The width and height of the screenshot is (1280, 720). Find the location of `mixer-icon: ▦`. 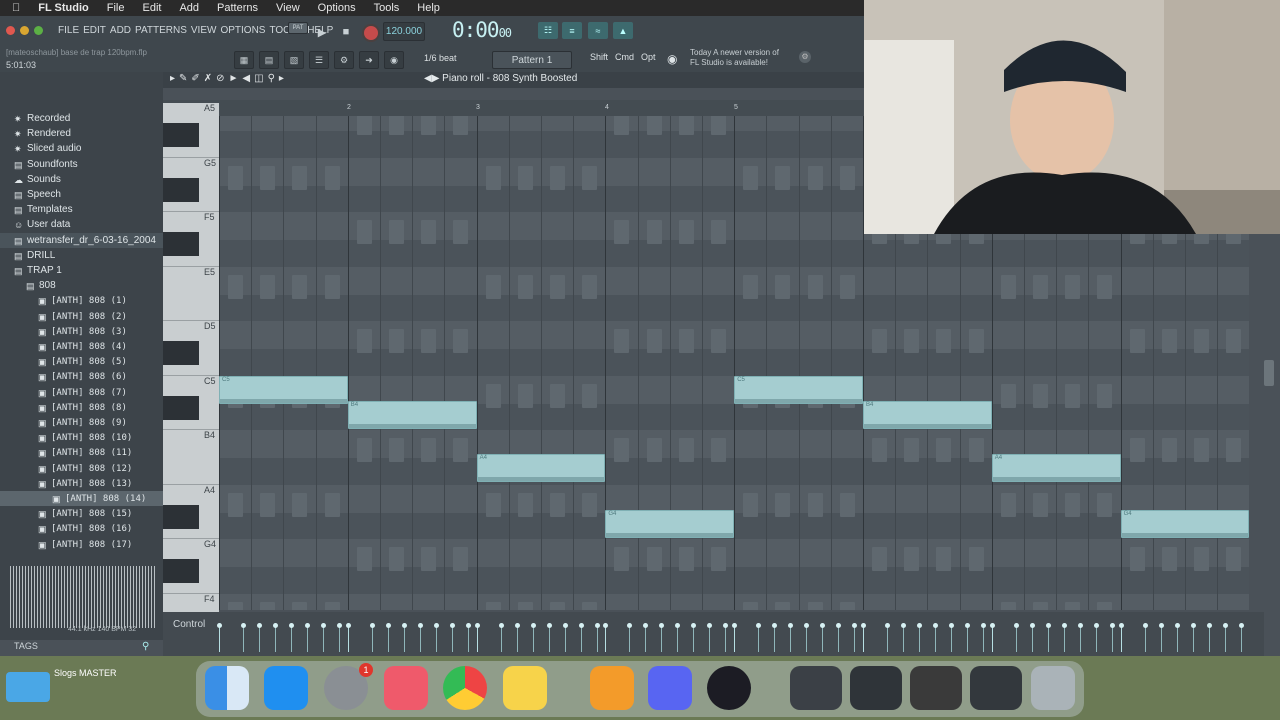

mixer-icon: ▦ is located at coordinates (244, 60).